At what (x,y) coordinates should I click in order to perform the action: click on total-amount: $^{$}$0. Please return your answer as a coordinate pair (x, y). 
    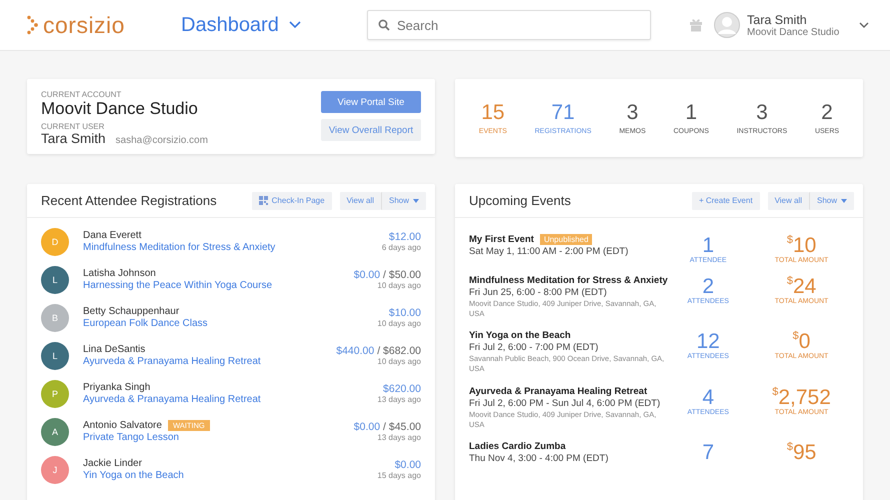
    Looking at the image, I should click on (801, 342).